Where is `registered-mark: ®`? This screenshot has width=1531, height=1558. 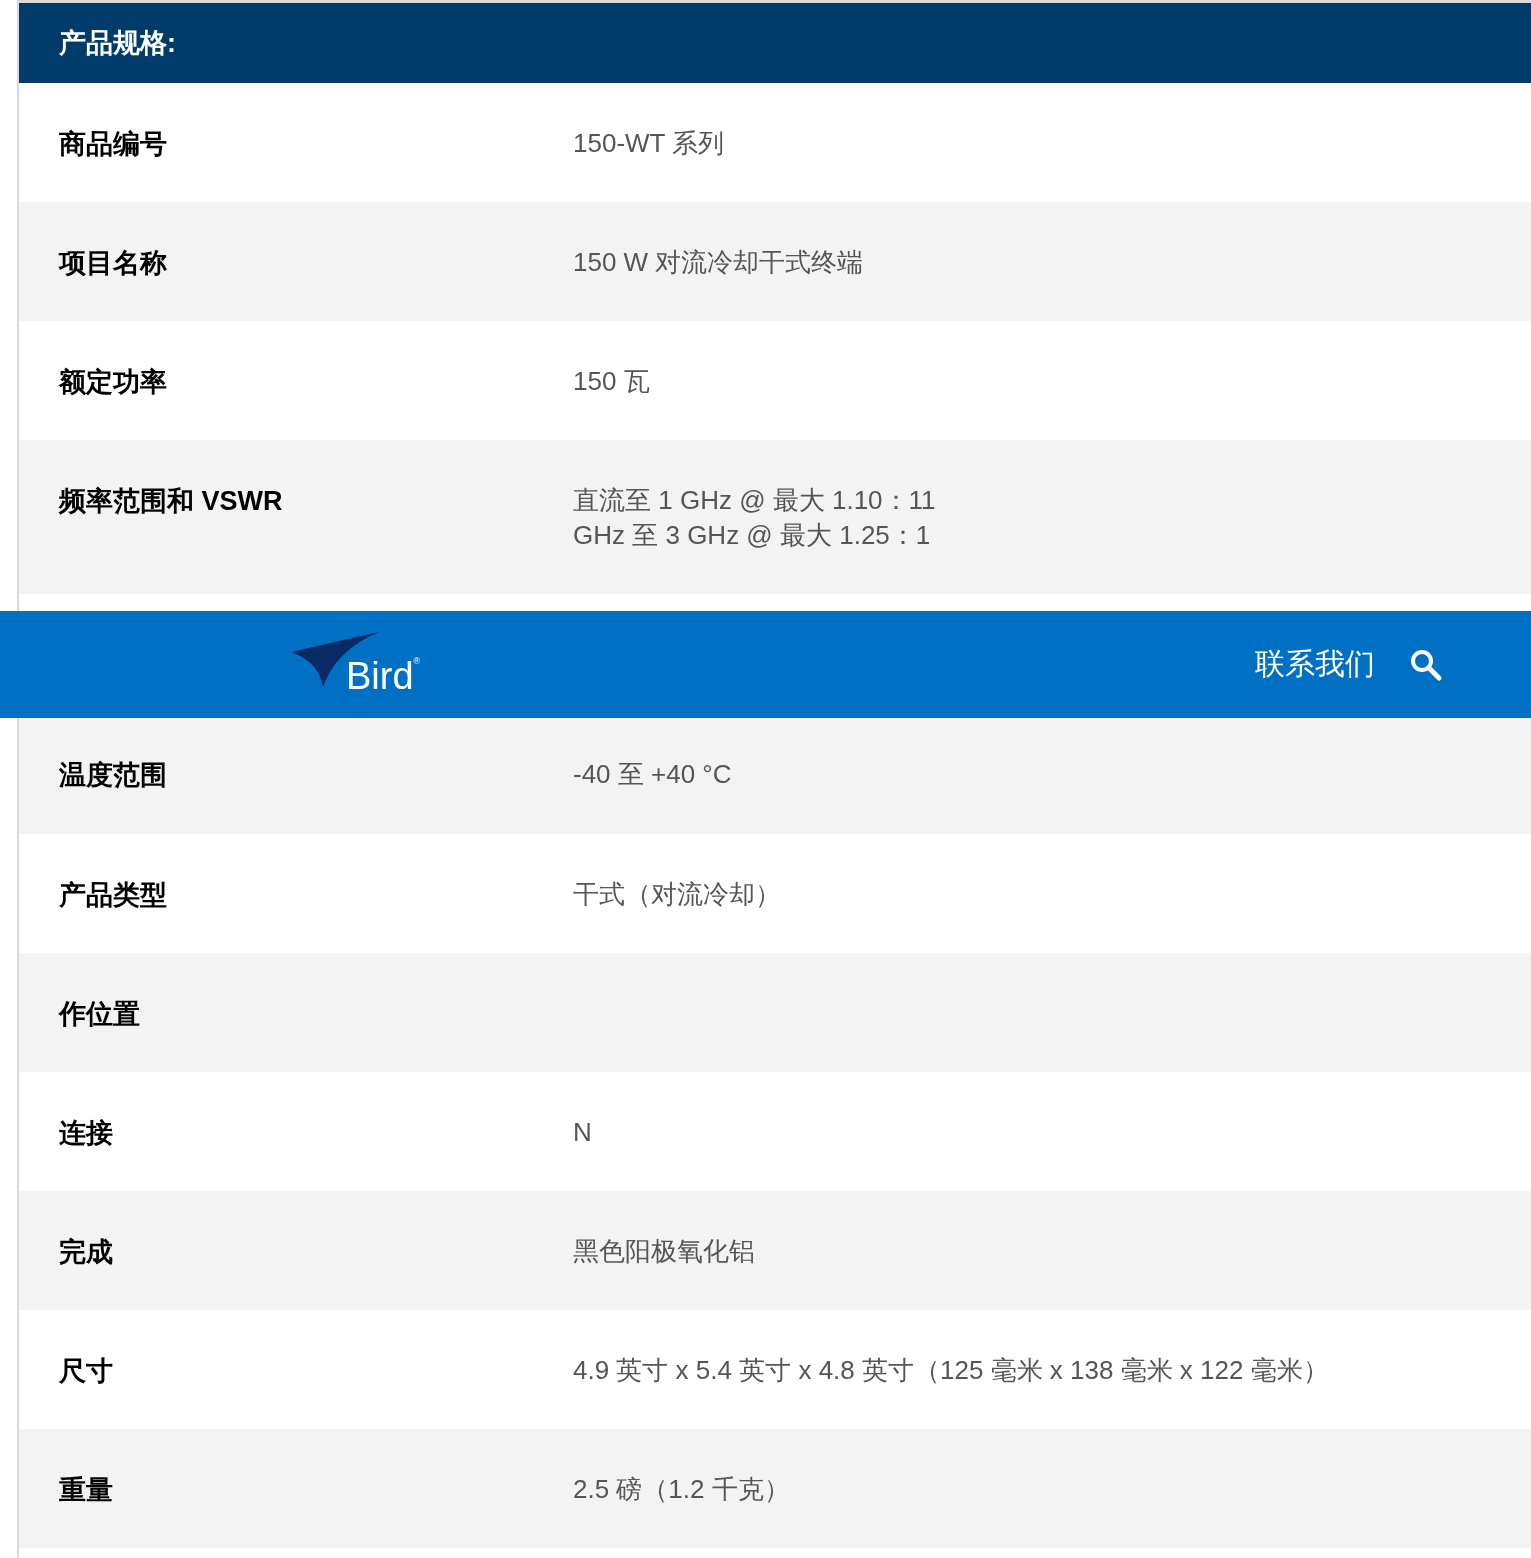
registered-mark: ® is located at coordinates (417, 660).